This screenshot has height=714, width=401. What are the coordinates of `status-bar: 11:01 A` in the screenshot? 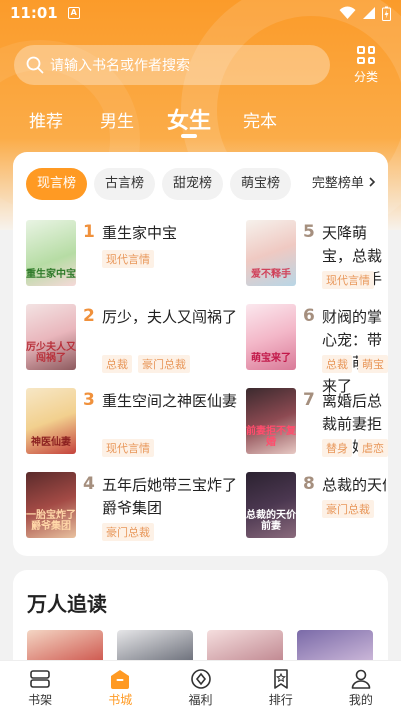 It's located at (200, 13).